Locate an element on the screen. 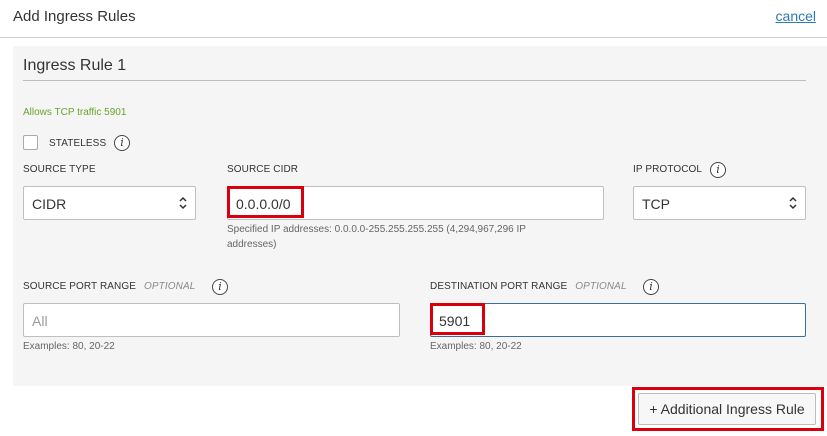  destination-port-optional-tag: OPTIONAL is located at coordinates (601, 286).